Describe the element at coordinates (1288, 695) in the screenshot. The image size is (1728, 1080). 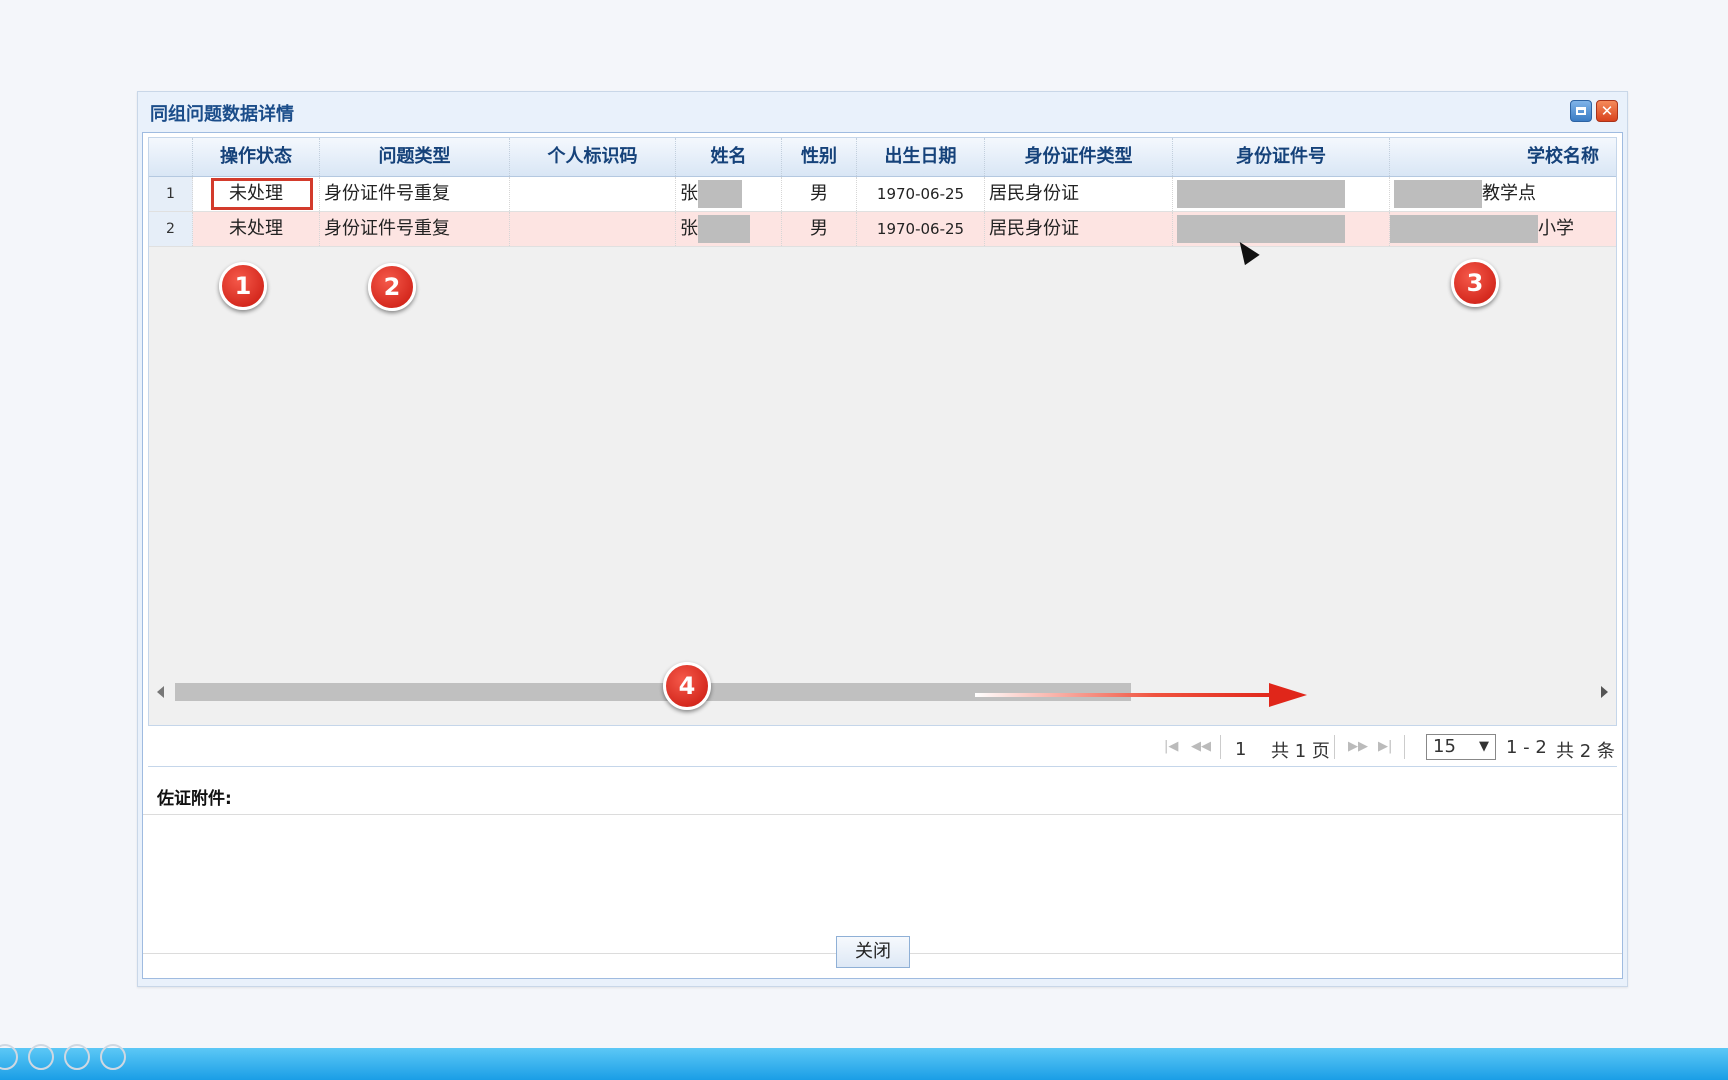
I see `arrow-head-icon` at that location.